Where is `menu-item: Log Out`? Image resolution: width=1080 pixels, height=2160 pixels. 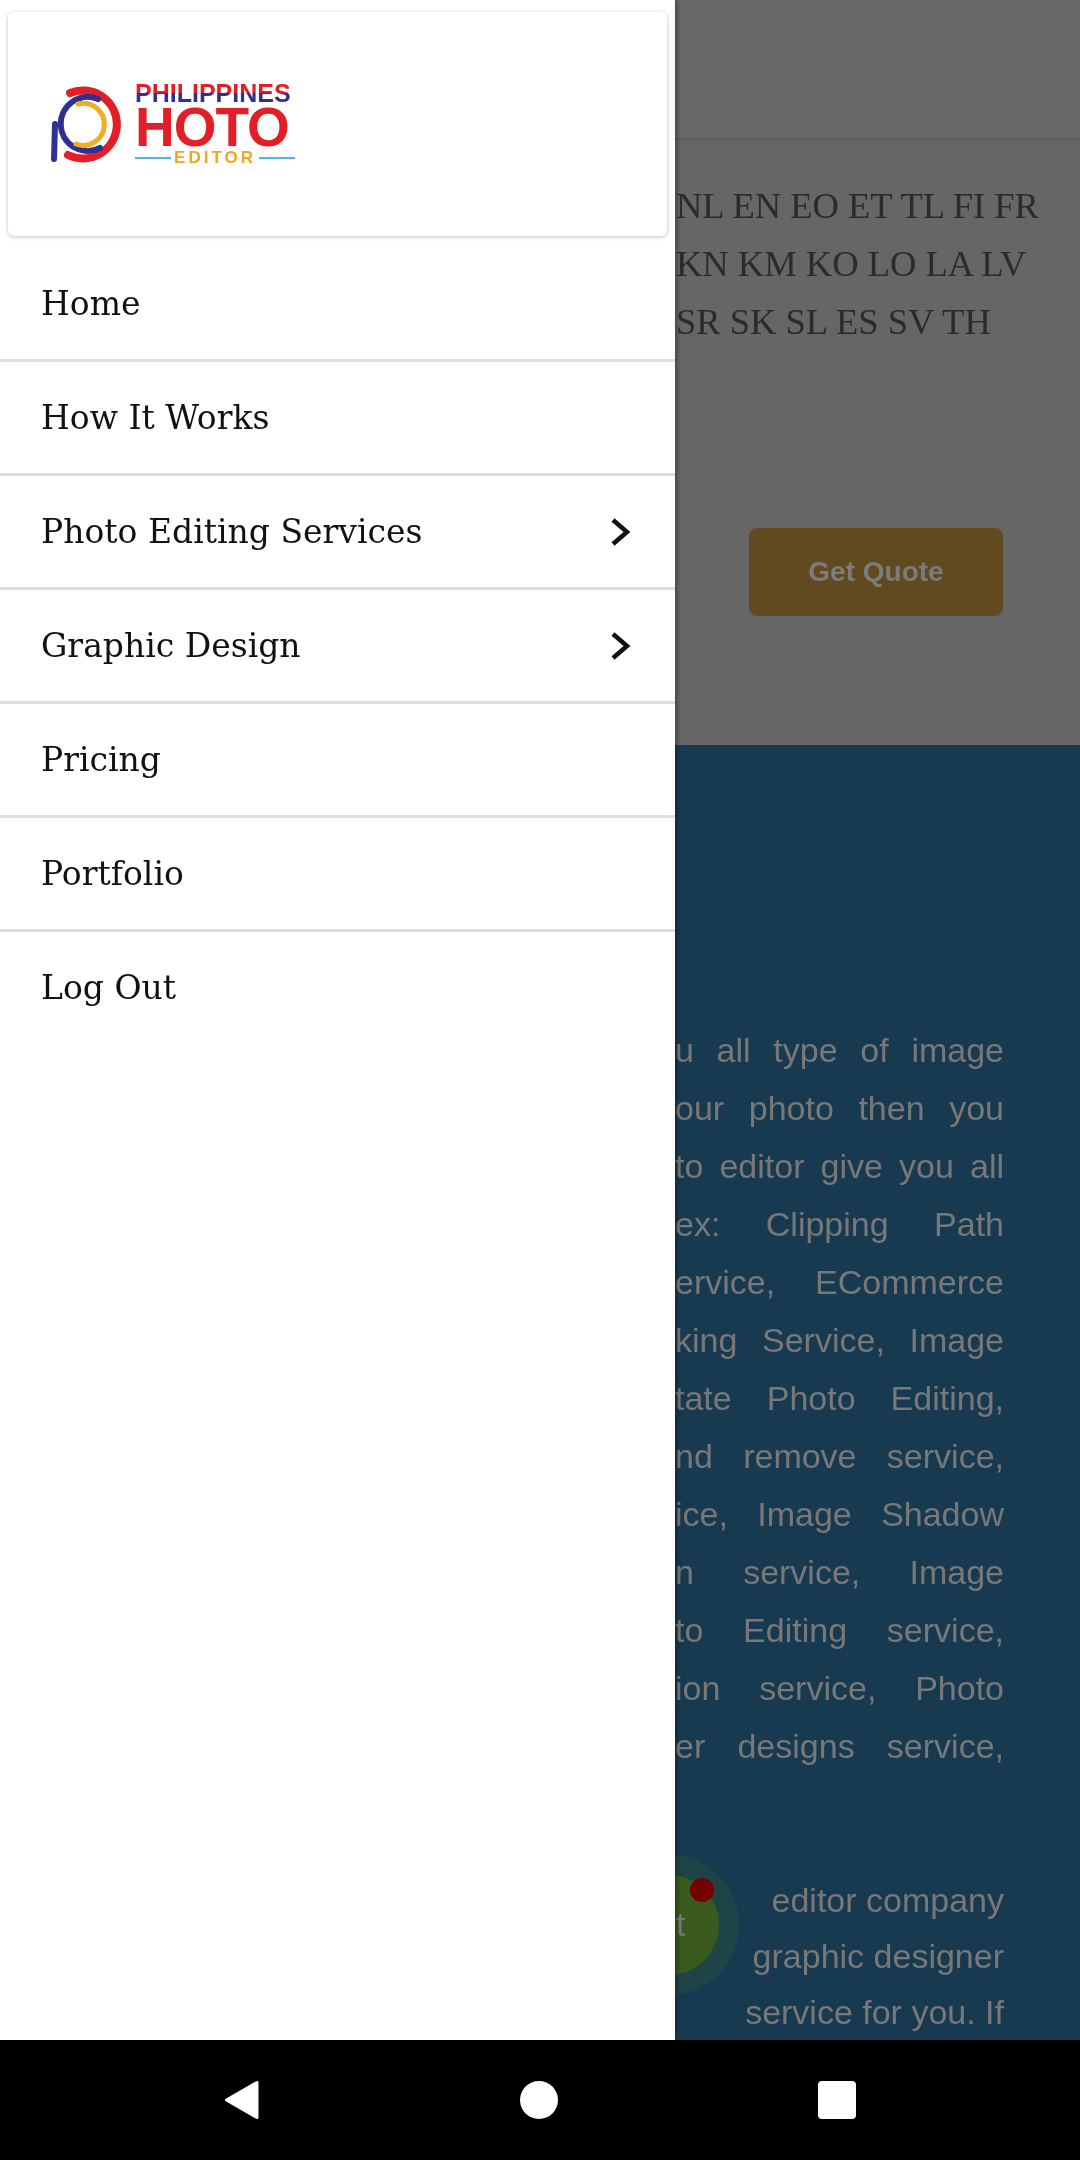
menu-item: Log Out is located at coordinates (337, 987).